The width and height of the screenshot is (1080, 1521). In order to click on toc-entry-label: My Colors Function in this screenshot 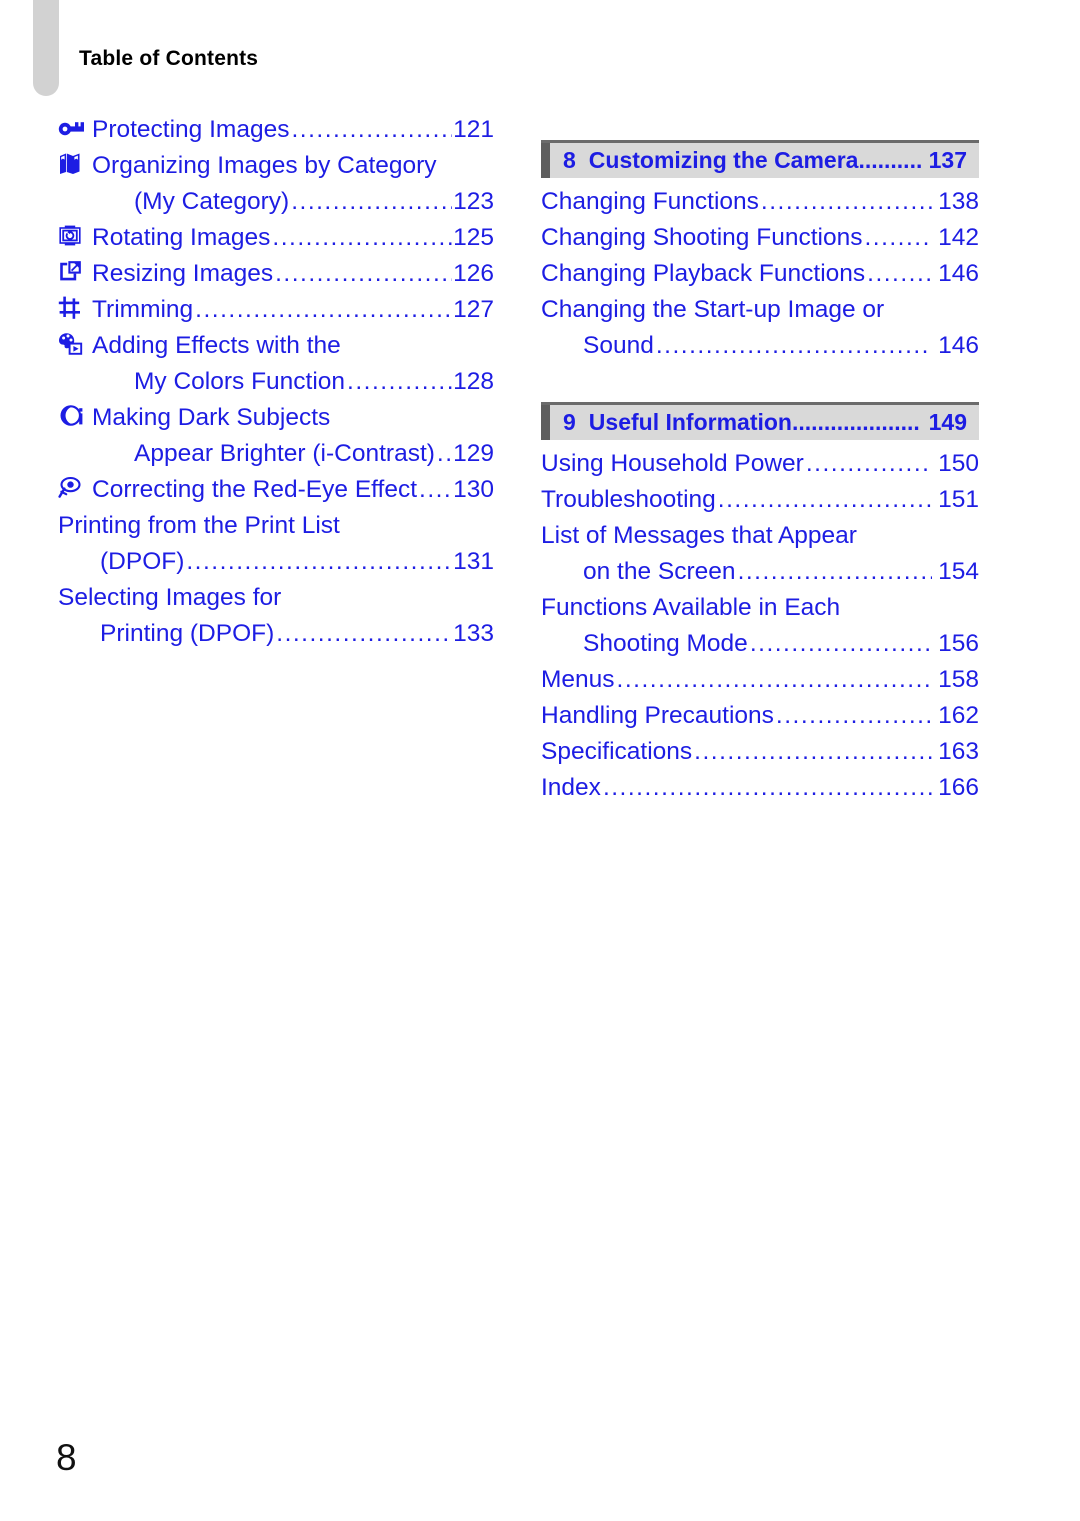, I will do `click(240, 381)`.